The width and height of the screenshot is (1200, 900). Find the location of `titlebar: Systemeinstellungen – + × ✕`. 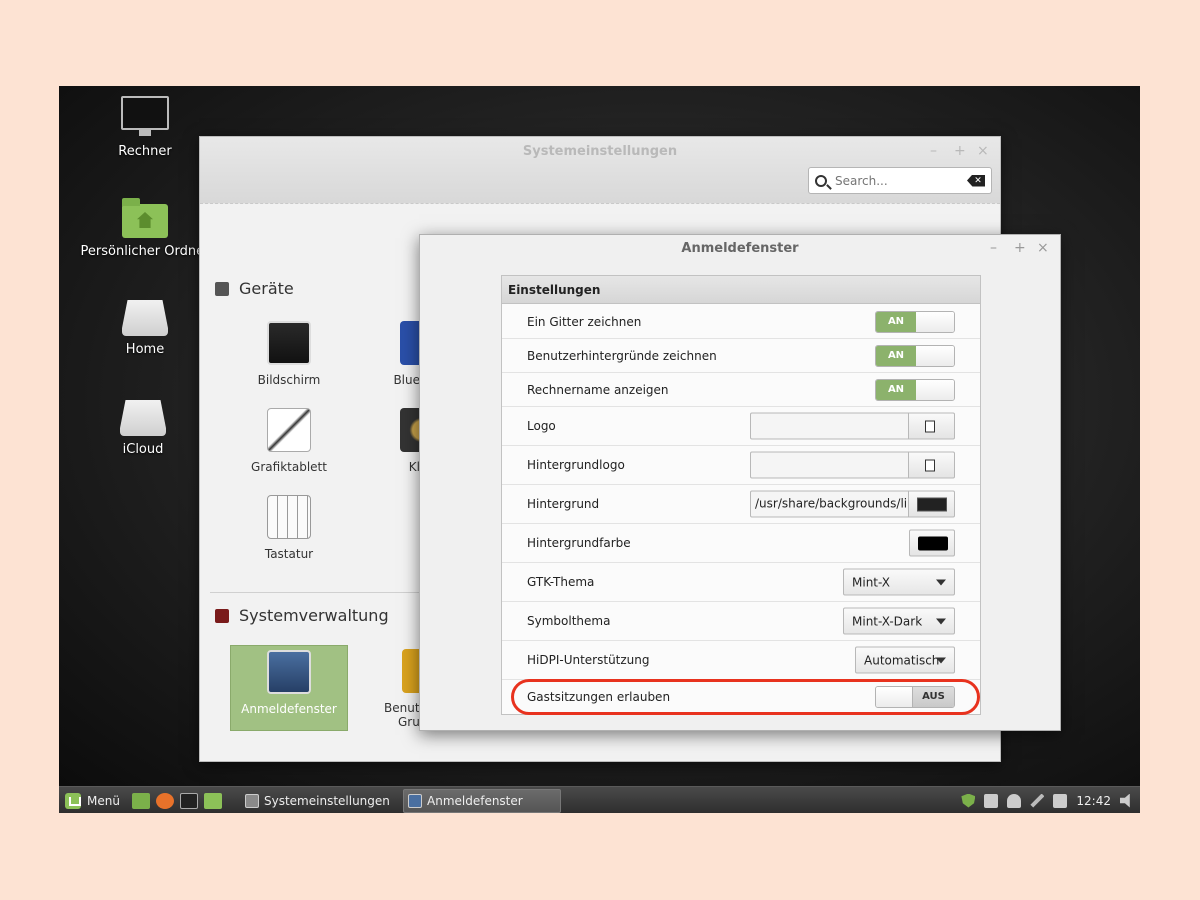

titlebar: Systemeinstellungen – + × ✕ is located at coordinates (600, 170).